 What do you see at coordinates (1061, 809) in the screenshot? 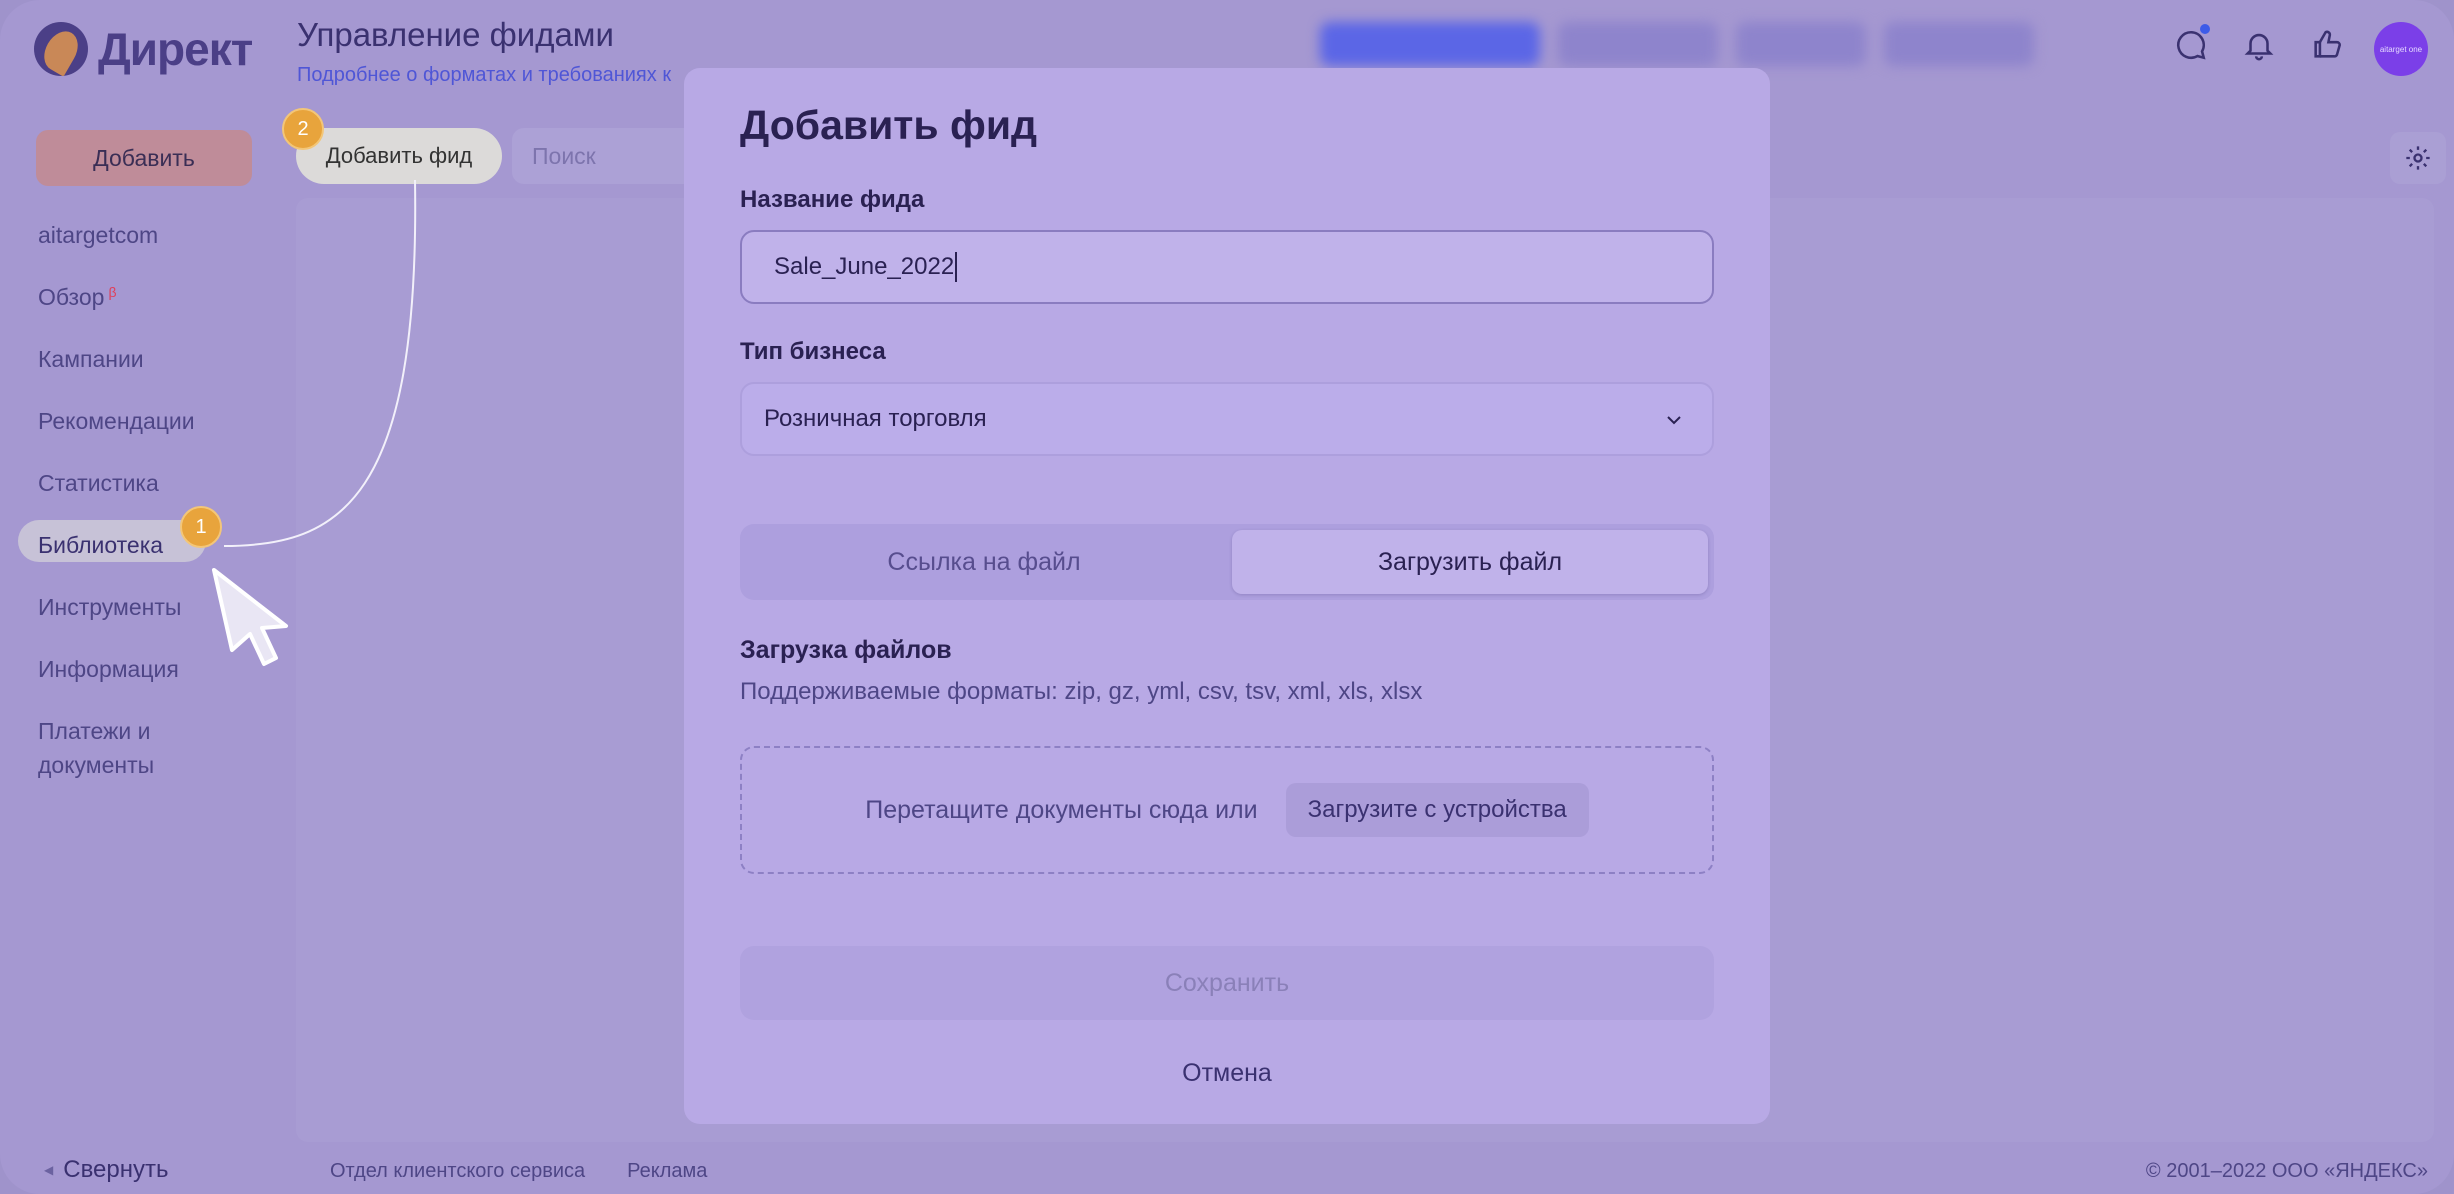
I see `dropzone-text: Перетащите документы сюда или` at bounding box center [1061, 809].